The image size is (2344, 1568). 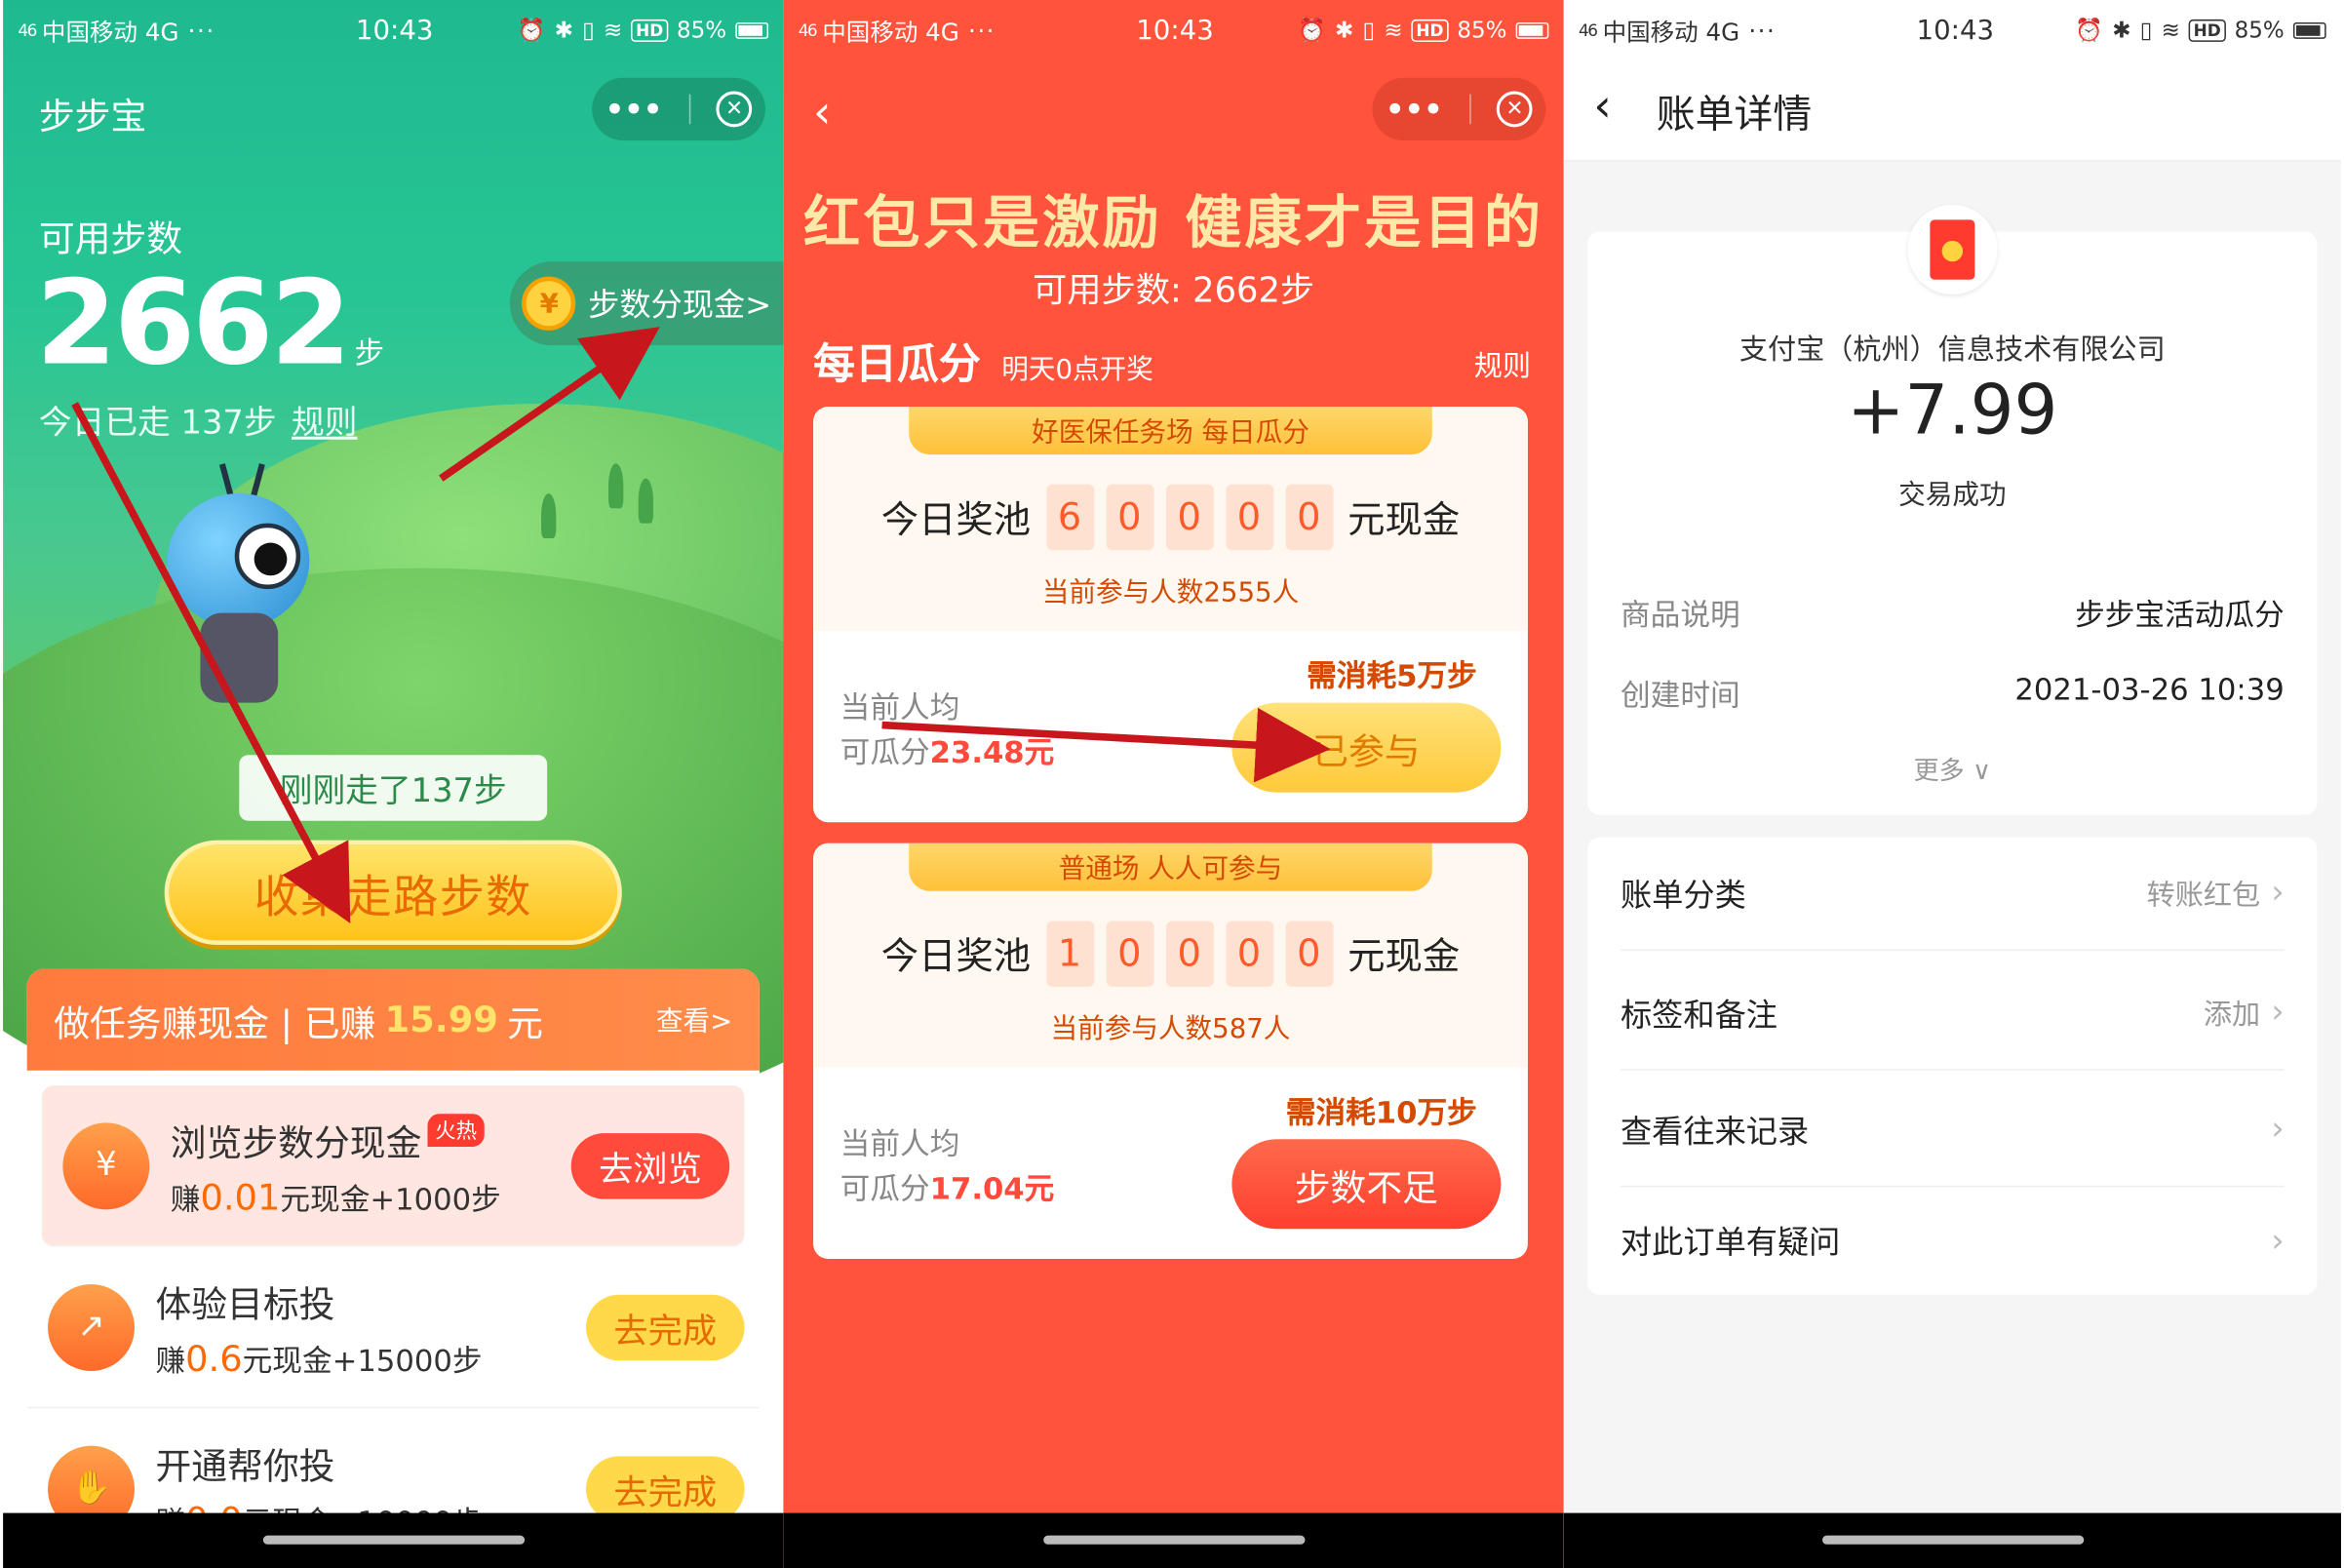 What do you see at coordinates (752, 30) in the screenshot?
I see `battery-icon` at bounding box center [752, 30].